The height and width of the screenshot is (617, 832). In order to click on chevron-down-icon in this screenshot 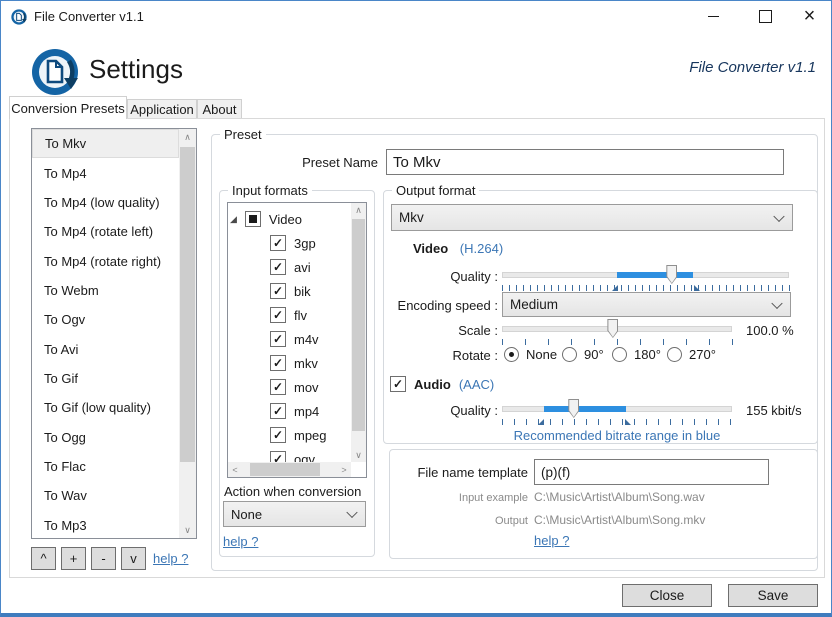, I will do `click(352, 512)`.